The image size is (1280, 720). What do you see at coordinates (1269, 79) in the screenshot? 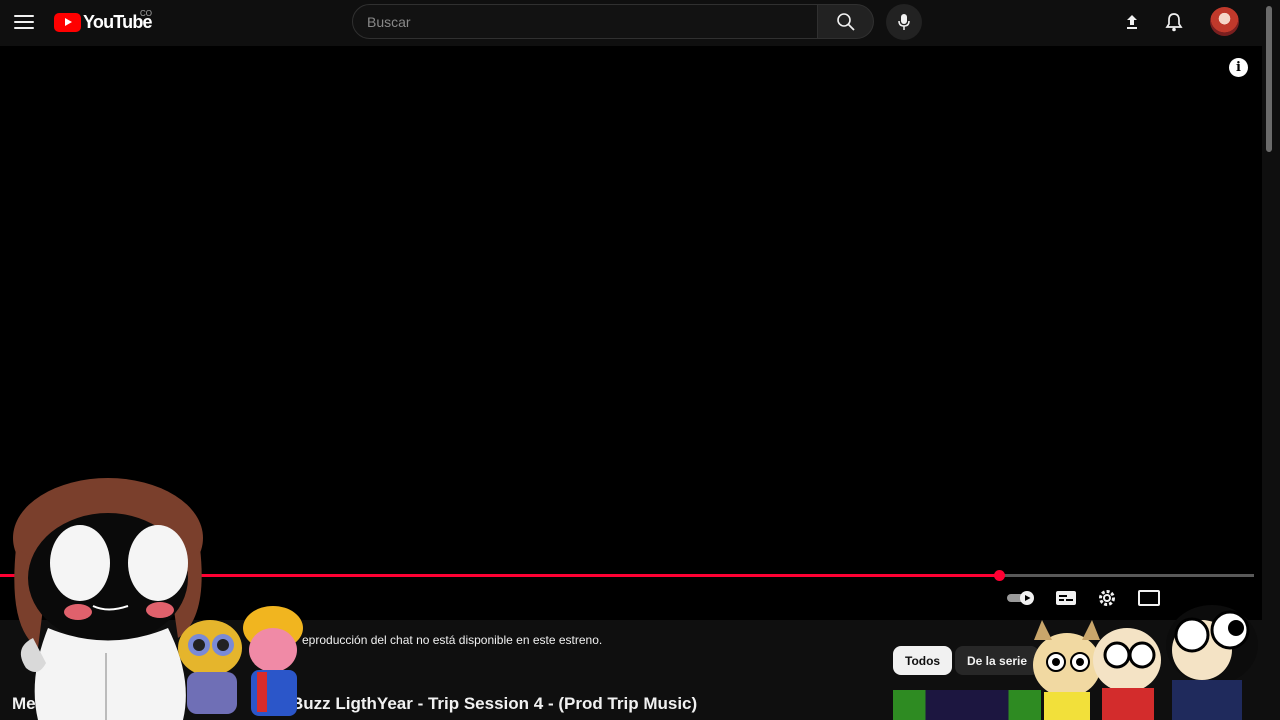
I see `page-scrollbar` at bounding box center [1269, 79].